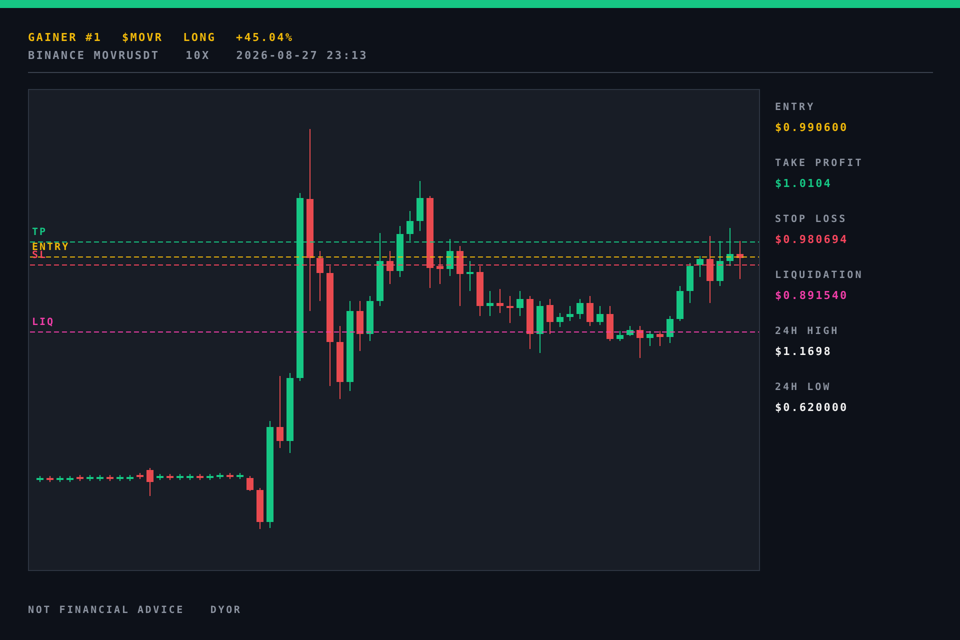 Image resolution: width=960 pixels, height=640 pixels. What do you see at coordinates (43, 323) in the screenshot?
I see `level-label: LIQ` at bounding box center [43, 323].